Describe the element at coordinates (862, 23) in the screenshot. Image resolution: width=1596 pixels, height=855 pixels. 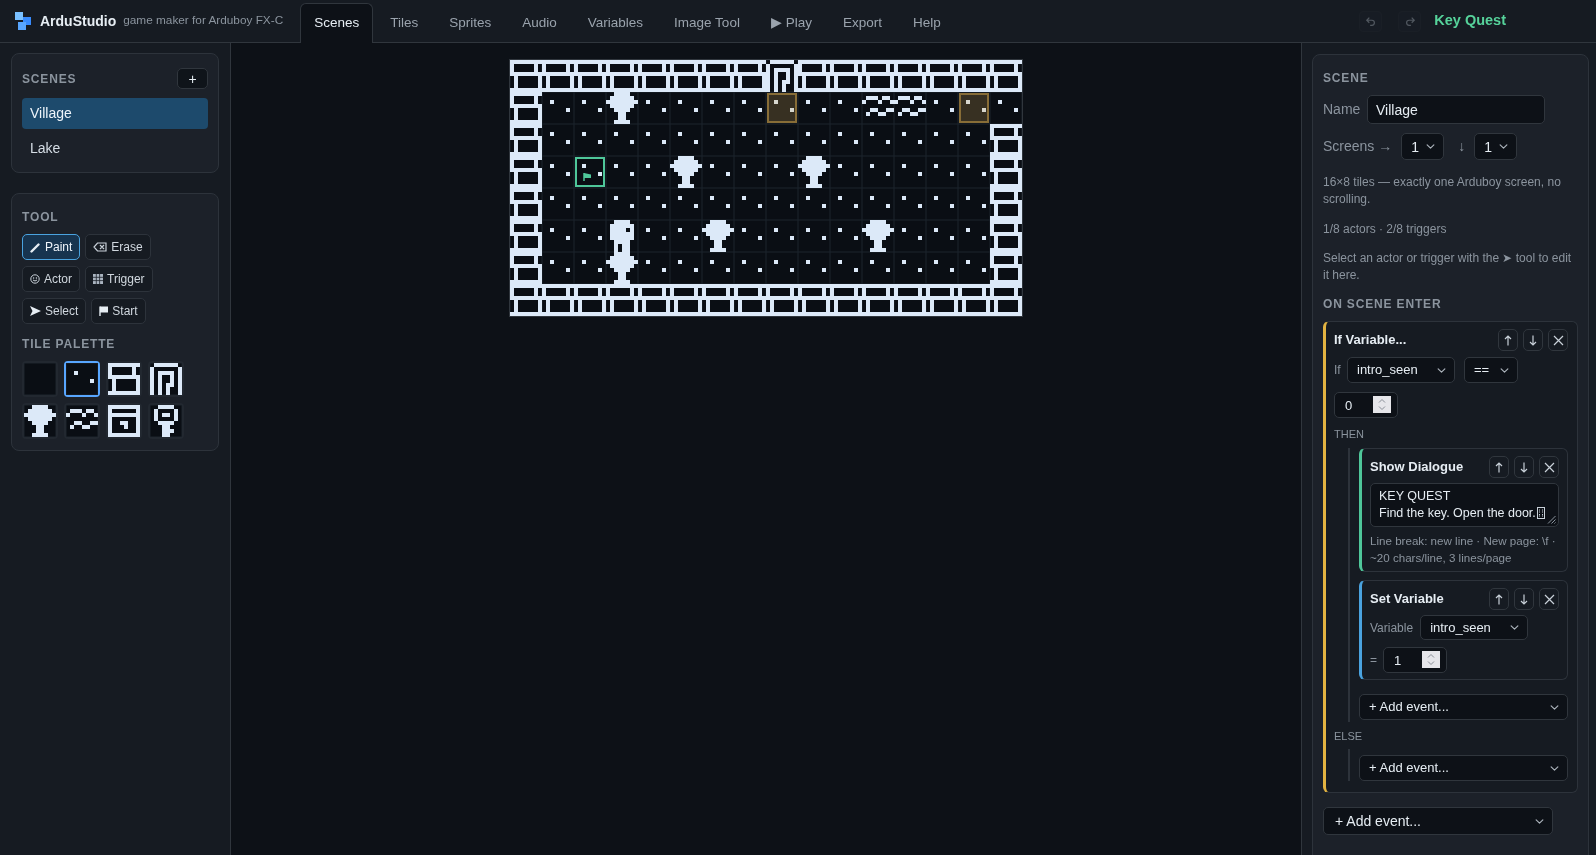
I see `nav-tab: Export` at that location.